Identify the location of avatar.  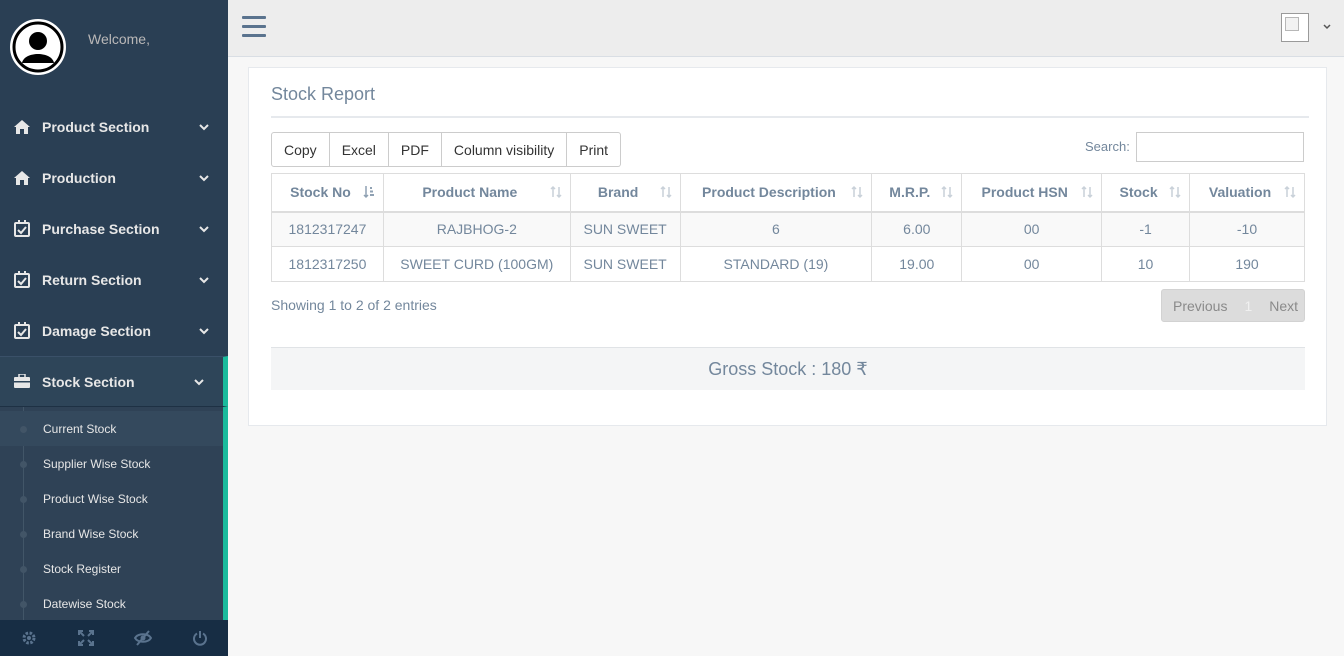
(38, 47).